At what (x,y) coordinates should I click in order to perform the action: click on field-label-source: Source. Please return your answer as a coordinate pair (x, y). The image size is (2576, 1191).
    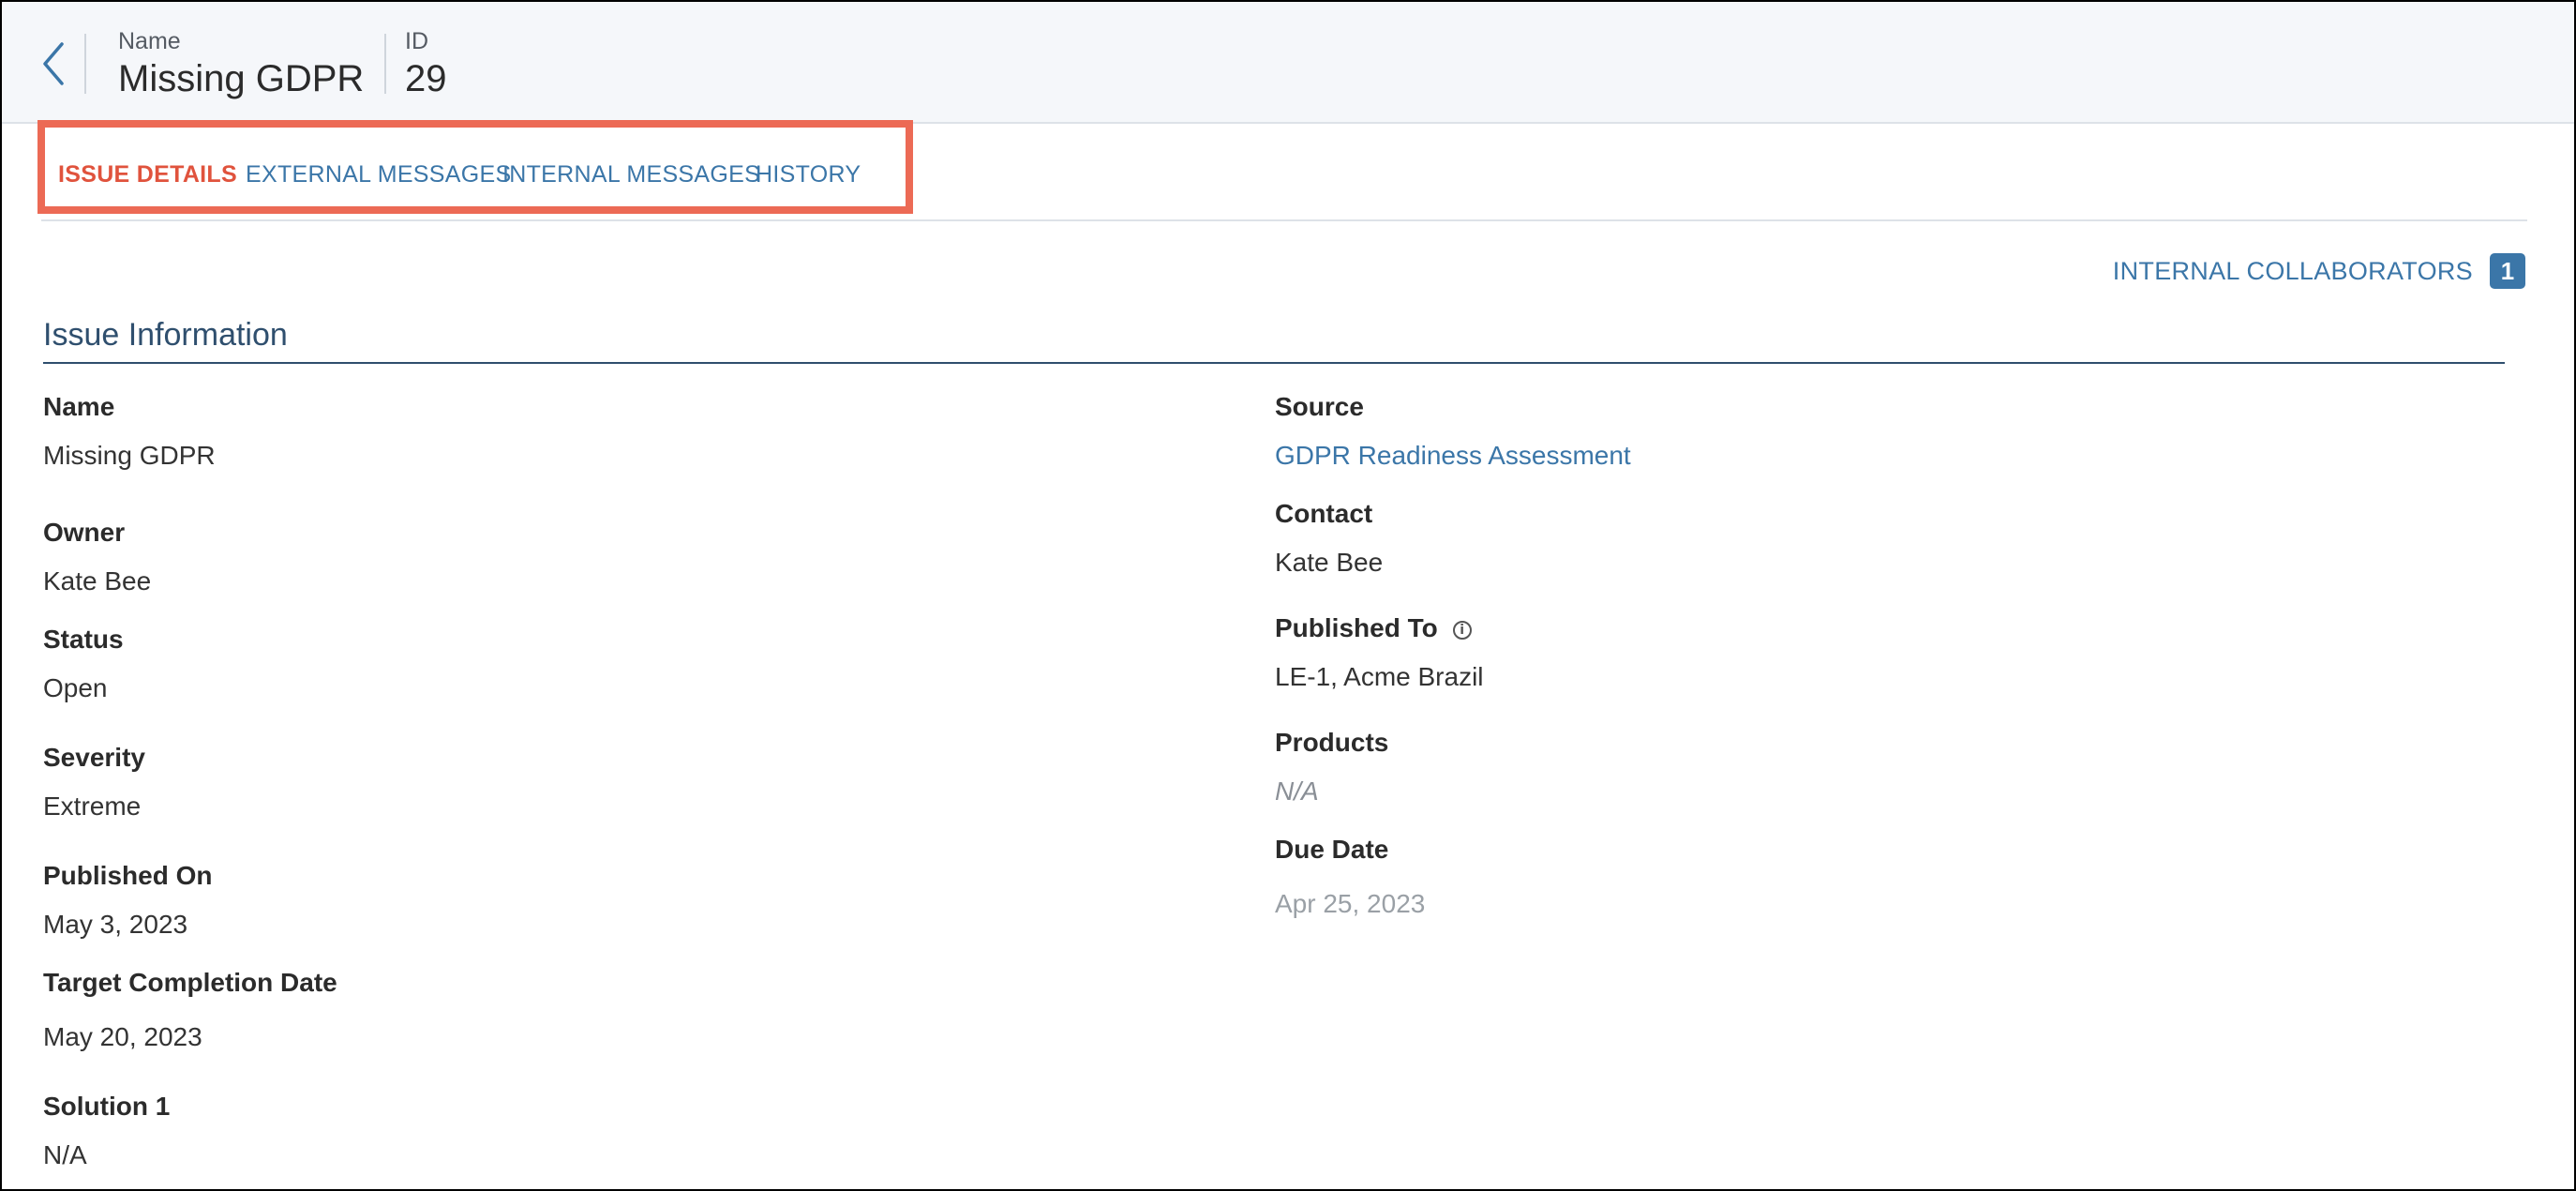
    Looking at the image, I should click on (1319, 406).